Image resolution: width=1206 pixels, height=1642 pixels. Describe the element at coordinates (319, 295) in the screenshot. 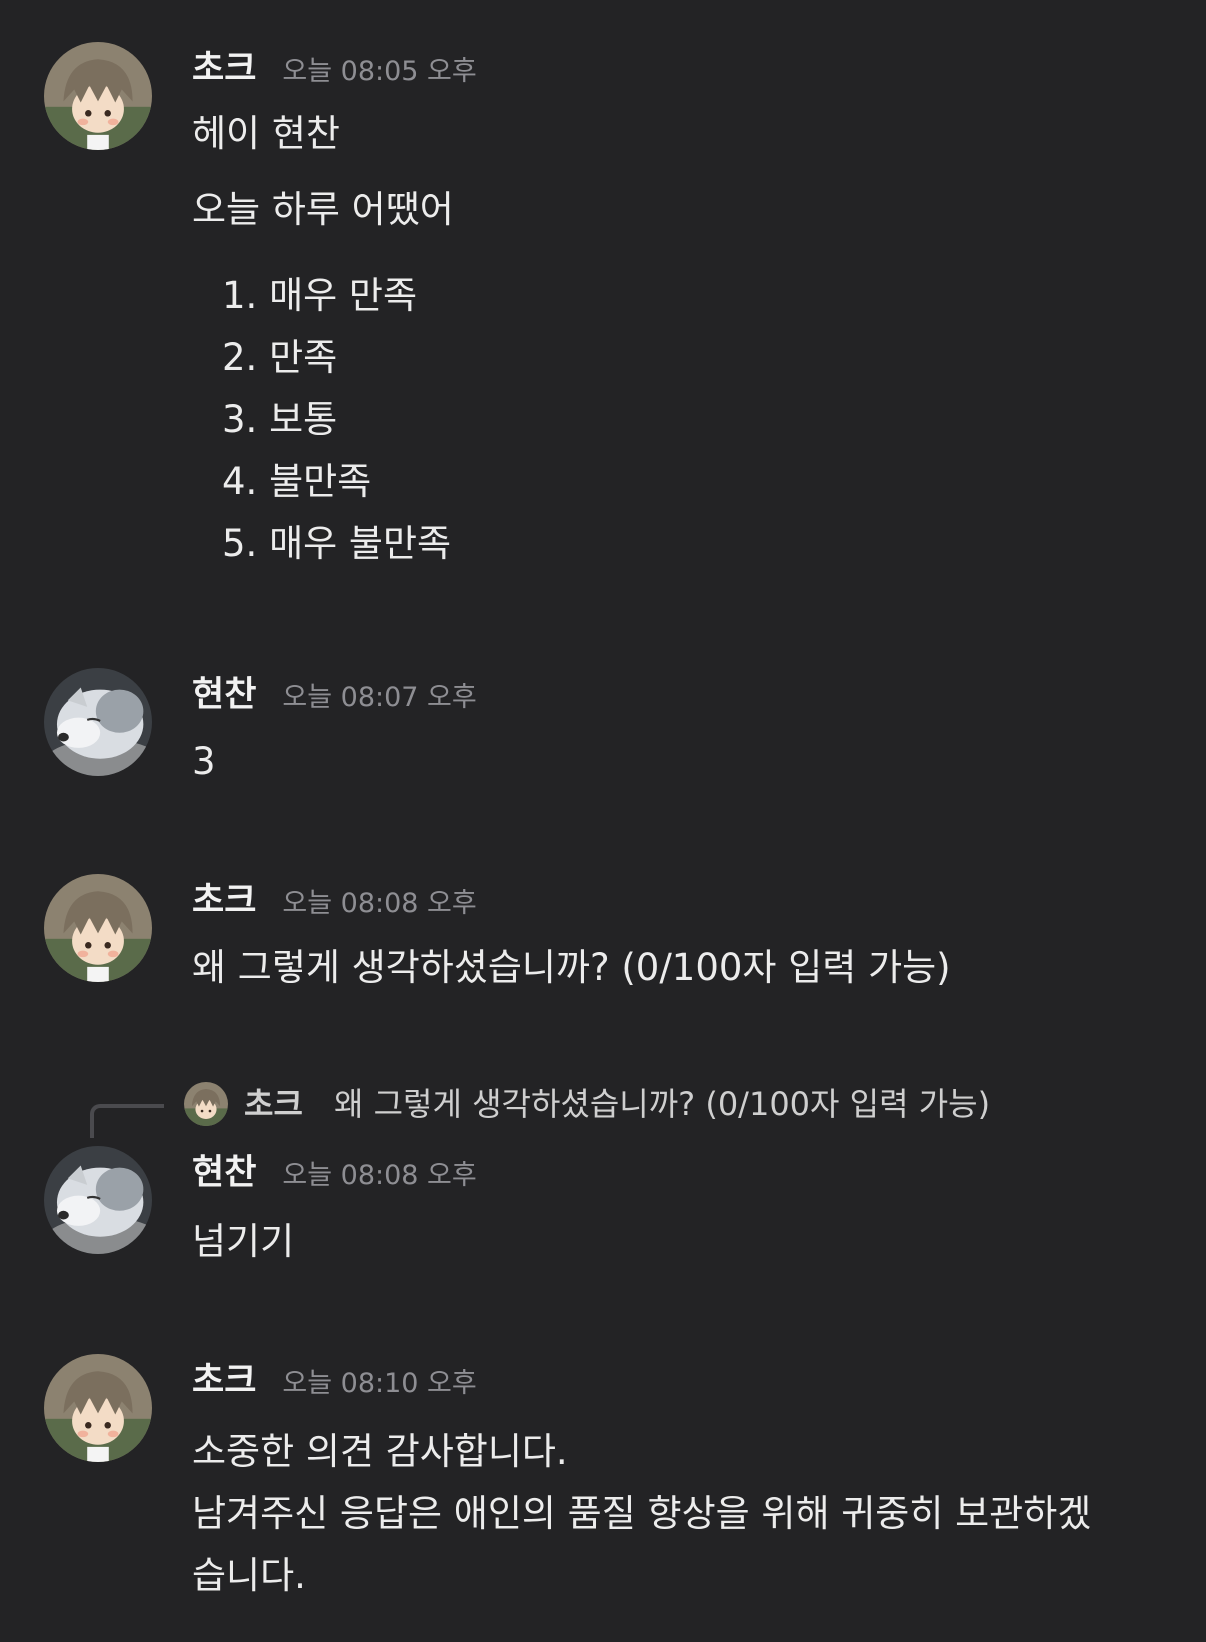

I see `list-item: 1. 매우 만족` at that location.